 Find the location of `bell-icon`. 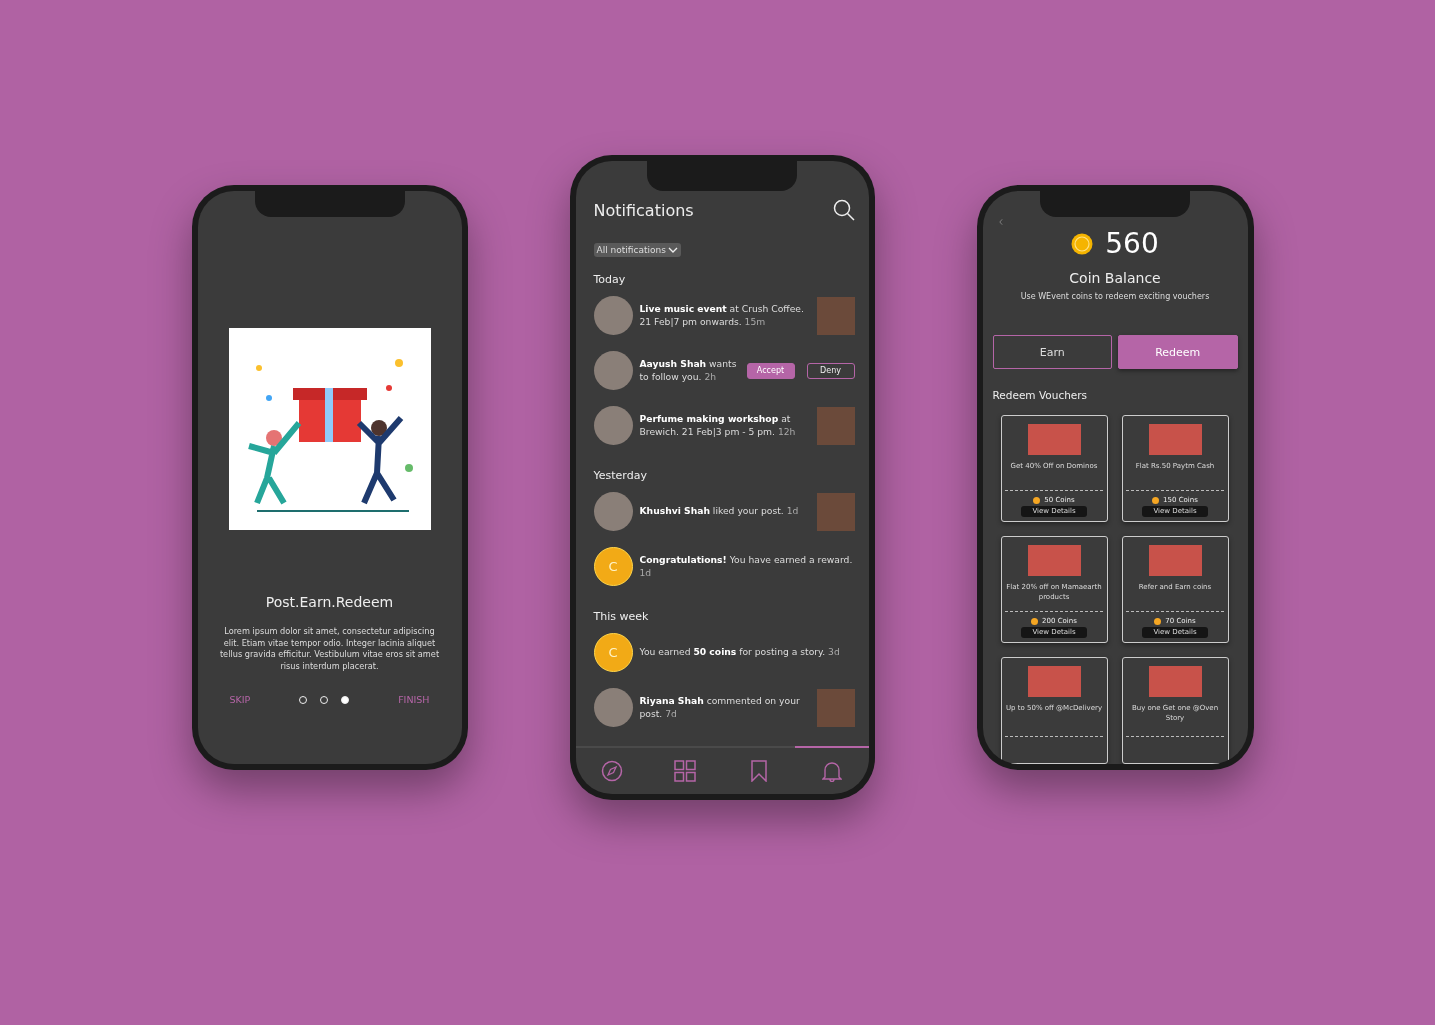

bell-icon is located at coordinates (831, 771).